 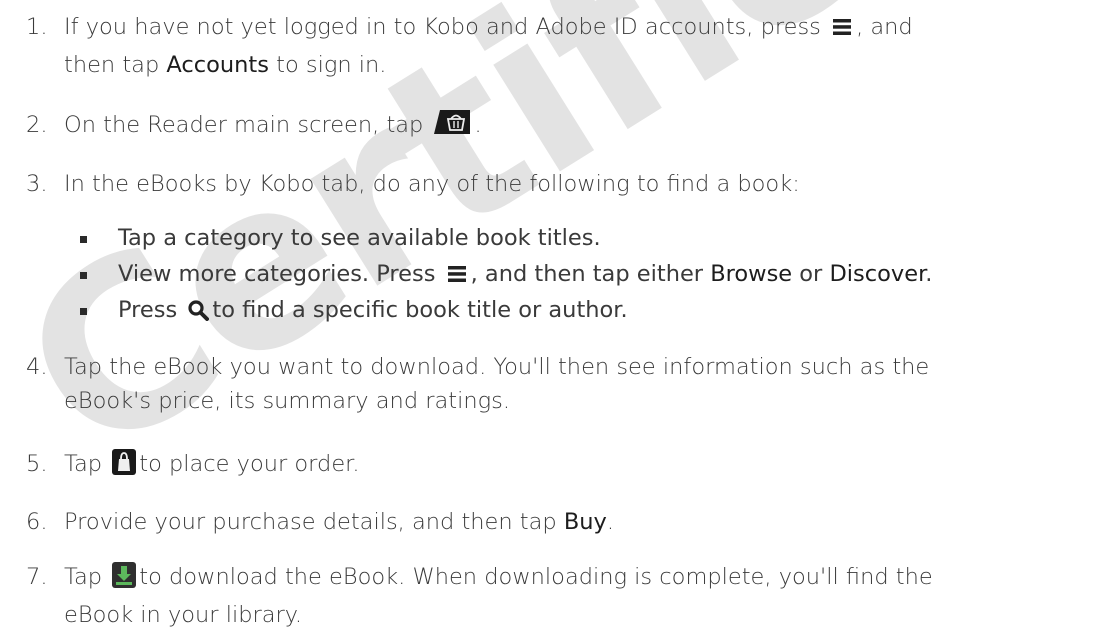 What do you see at coordinates (420, 310) in the screenshot?
I see `substep-text: to find a specific book title or author.` at bounding box center [420, 310].